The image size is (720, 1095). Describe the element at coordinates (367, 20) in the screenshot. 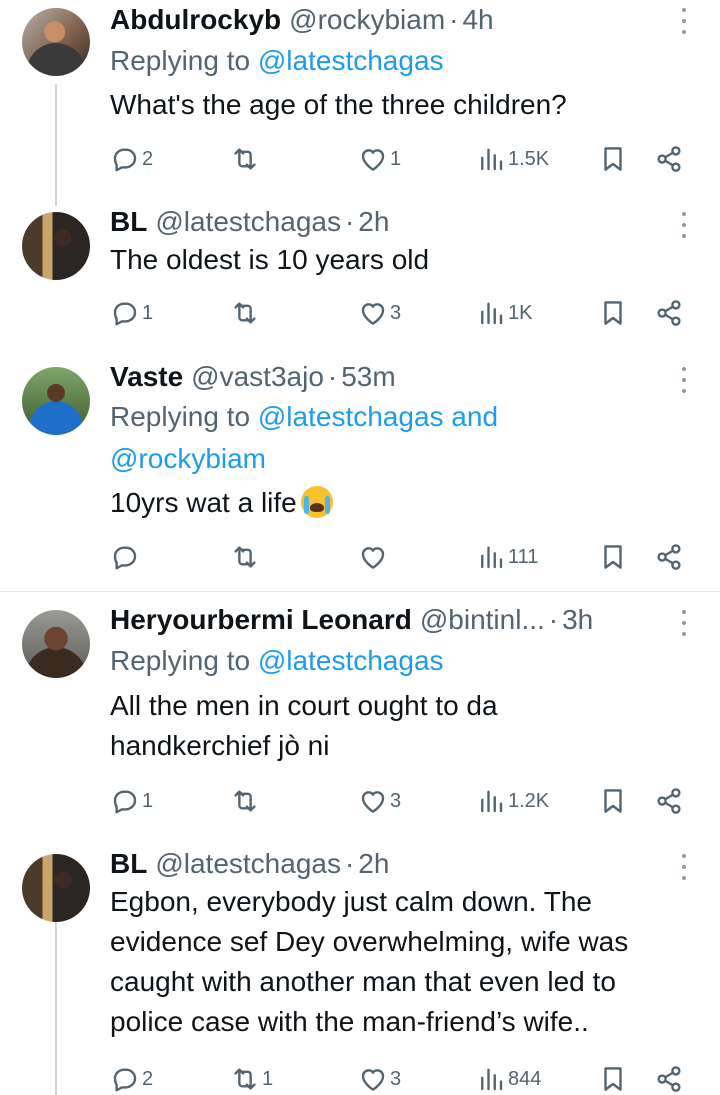

I see `user-handle: @rockybiam` at that location.